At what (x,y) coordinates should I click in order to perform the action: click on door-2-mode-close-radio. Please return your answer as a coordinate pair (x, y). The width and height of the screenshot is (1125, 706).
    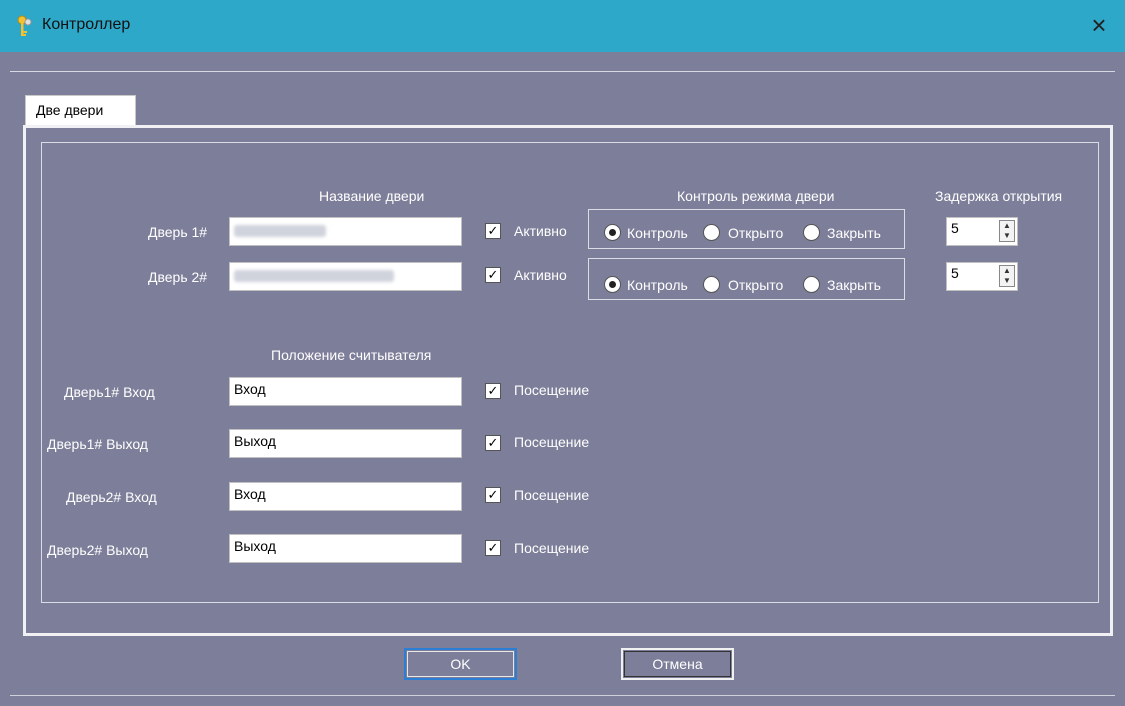
    Looking at the image, I should click on (811, 284).